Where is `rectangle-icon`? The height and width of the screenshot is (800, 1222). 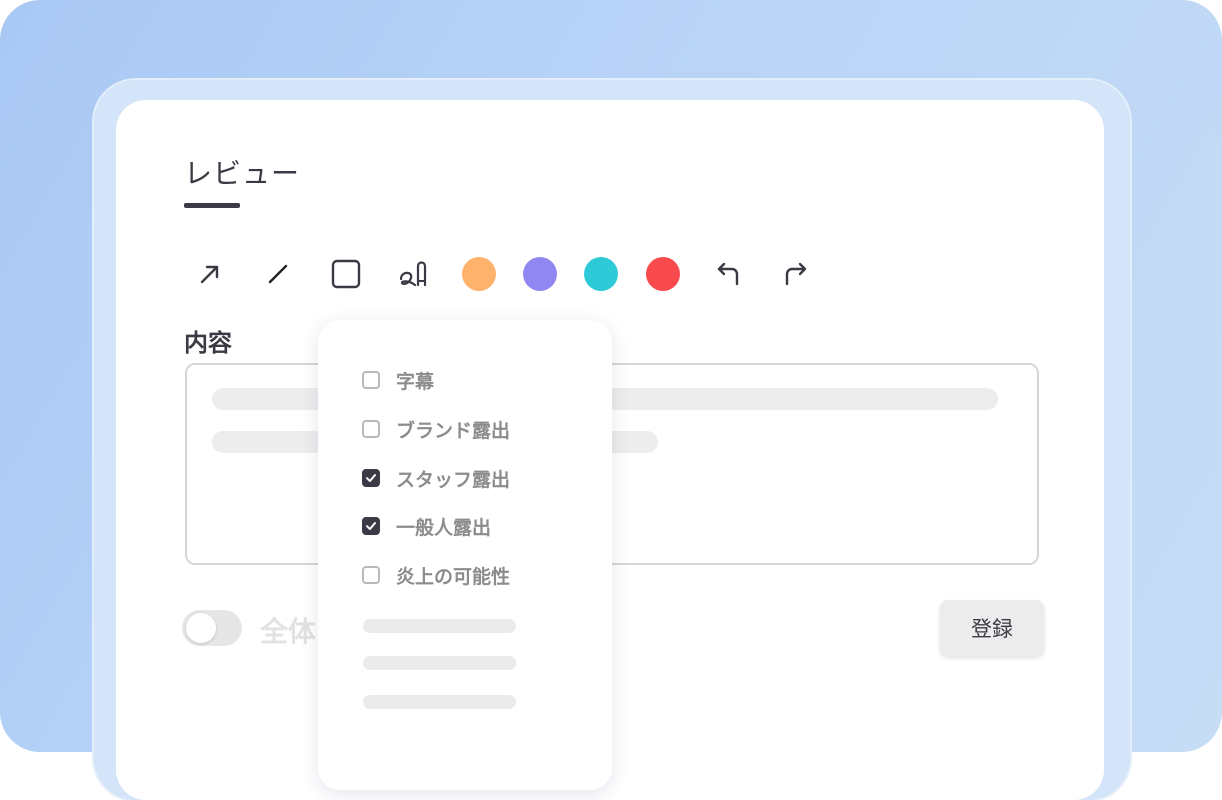
rectangle-icon is located at coordinates (346, 274).